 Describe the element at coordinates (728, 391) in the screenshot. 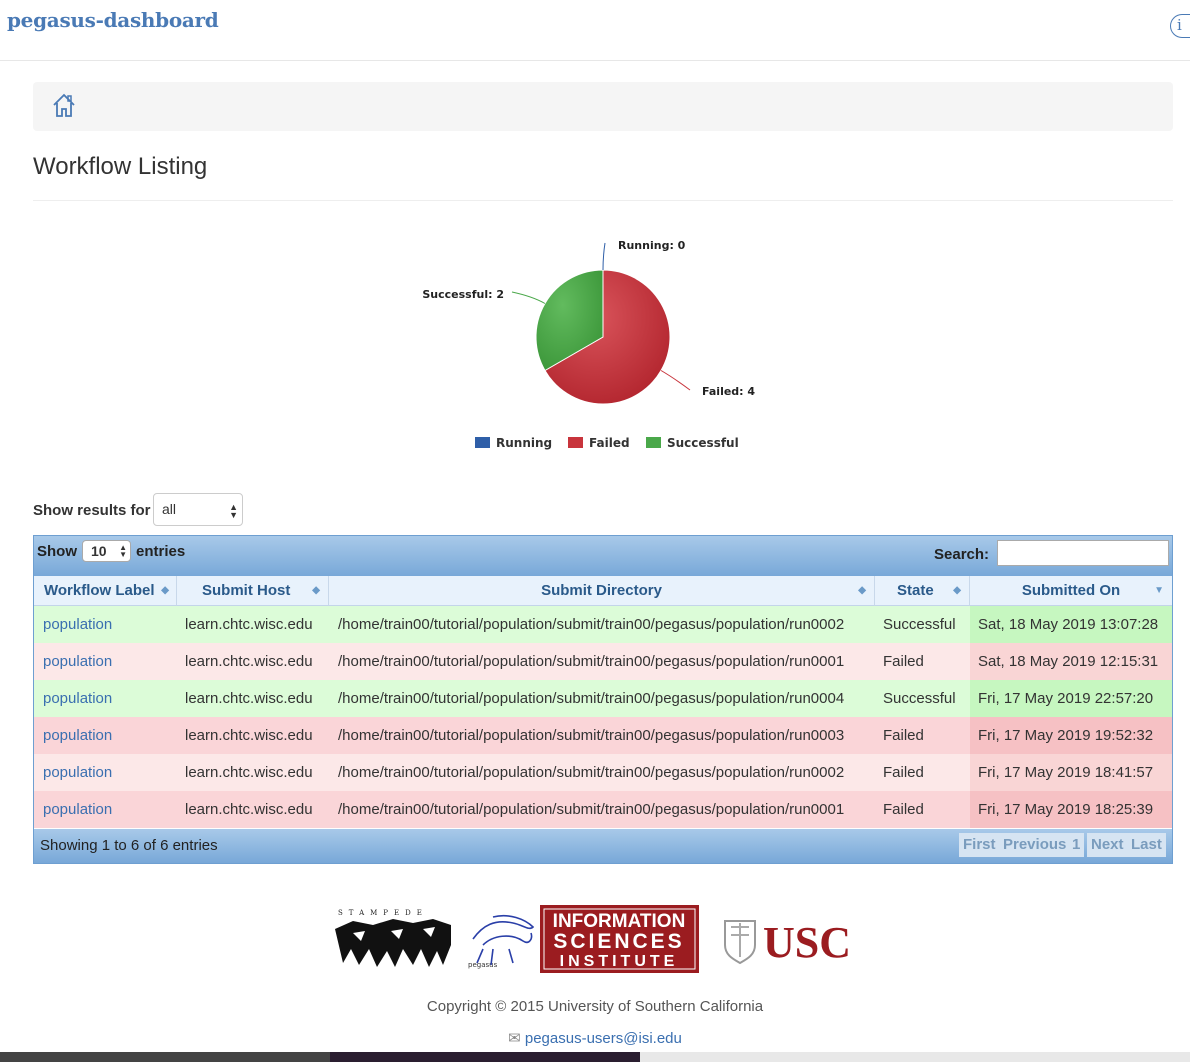

I see `pie-callout-failed: Failed: 4` at that location.